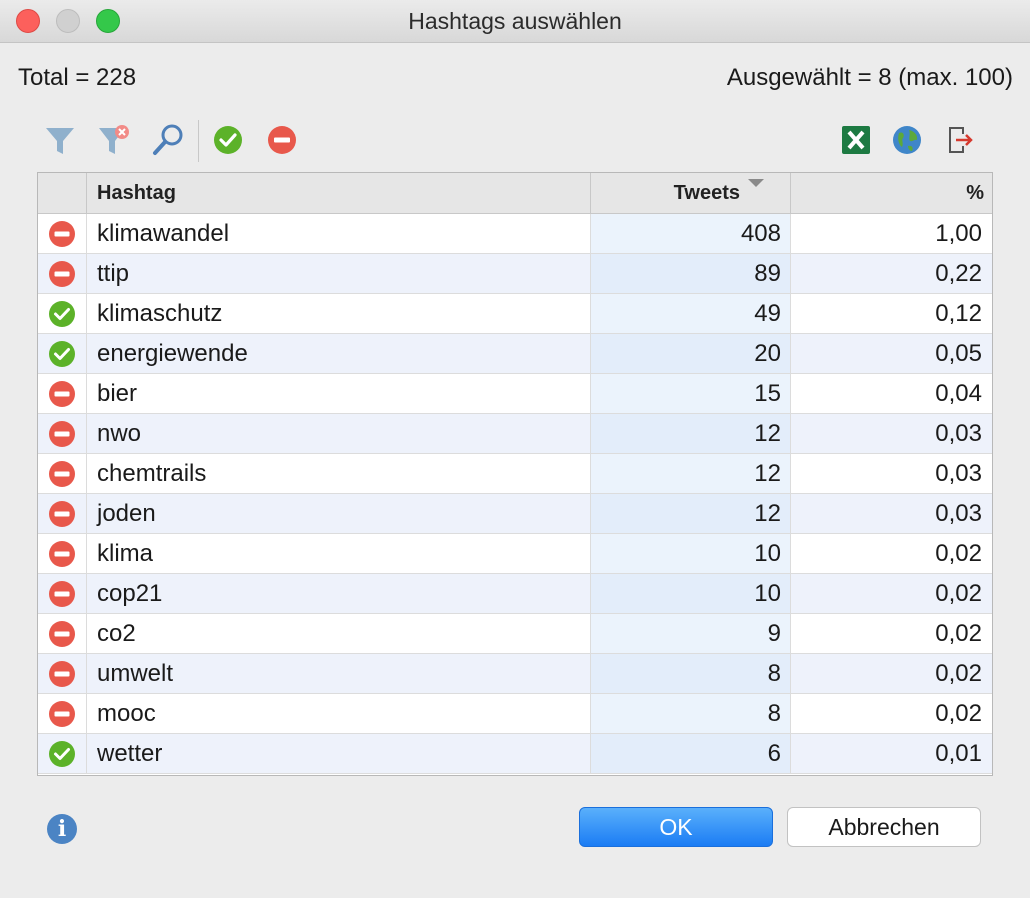 This screenshot has height=898, width=1030. What do you see at coordinates (339, 553) in the screenshot?
I see `hashtag-cell: klima` at bounding box center [339, 553].